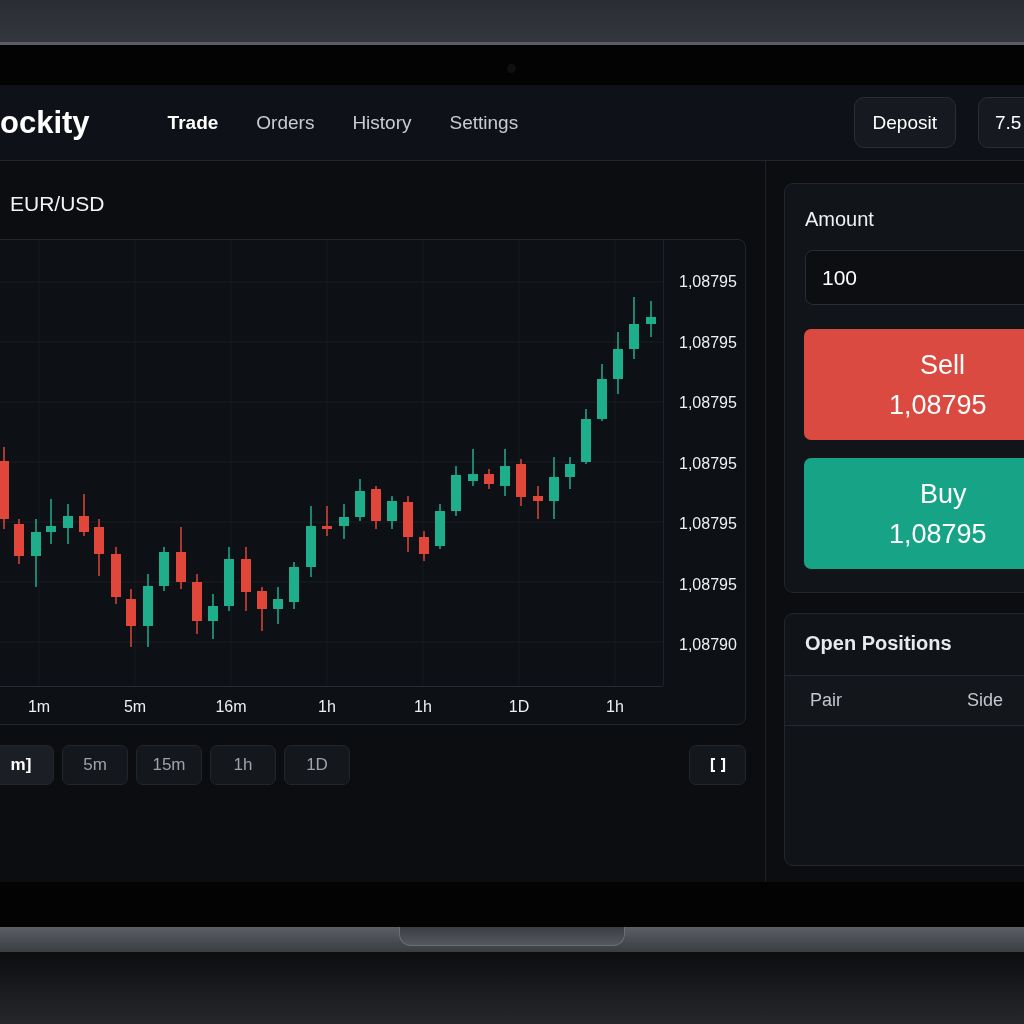 The image size is (1024, 1024). I want to click on time-label: 1D, so click(519, 706).